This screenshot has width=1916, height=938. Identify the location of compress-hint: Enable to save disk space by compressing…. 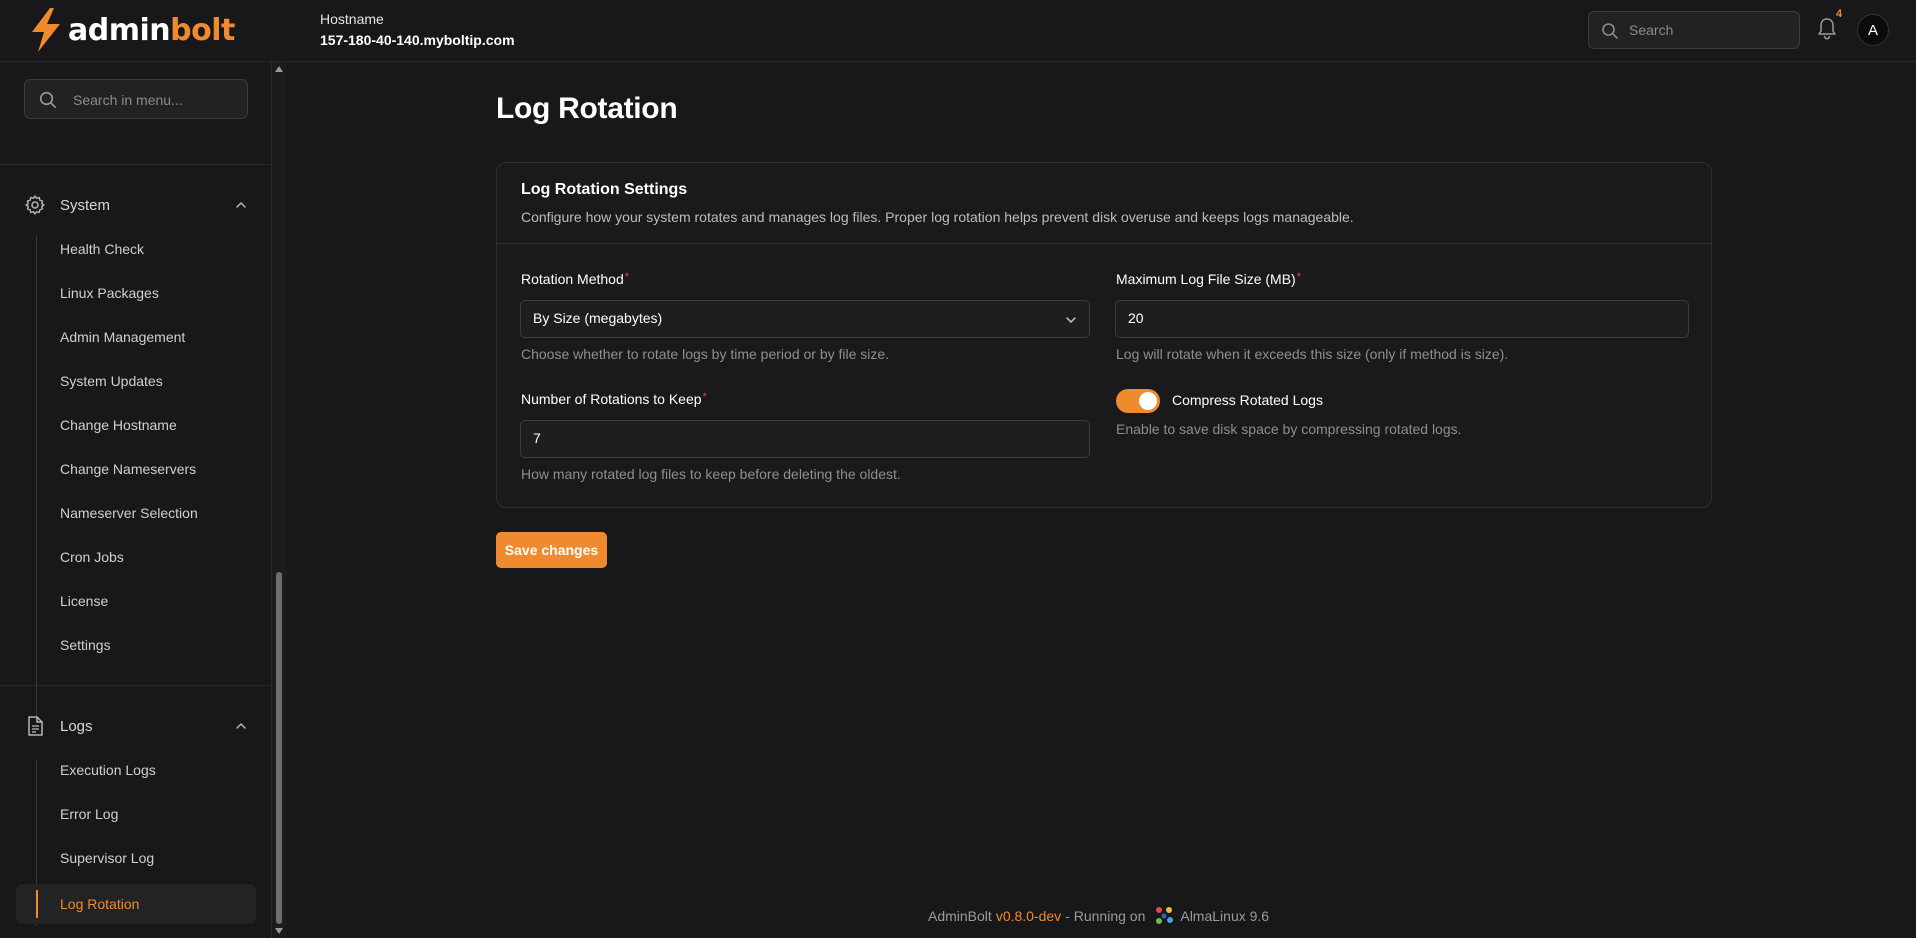
(1289, 429).